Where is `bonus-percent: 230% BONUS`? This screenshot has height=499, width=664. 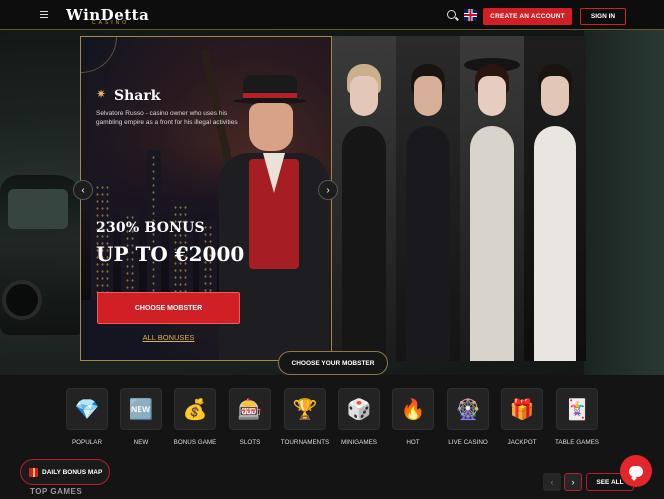 bonus-percent: 230% BONUS is located at coordinates (150, 228).